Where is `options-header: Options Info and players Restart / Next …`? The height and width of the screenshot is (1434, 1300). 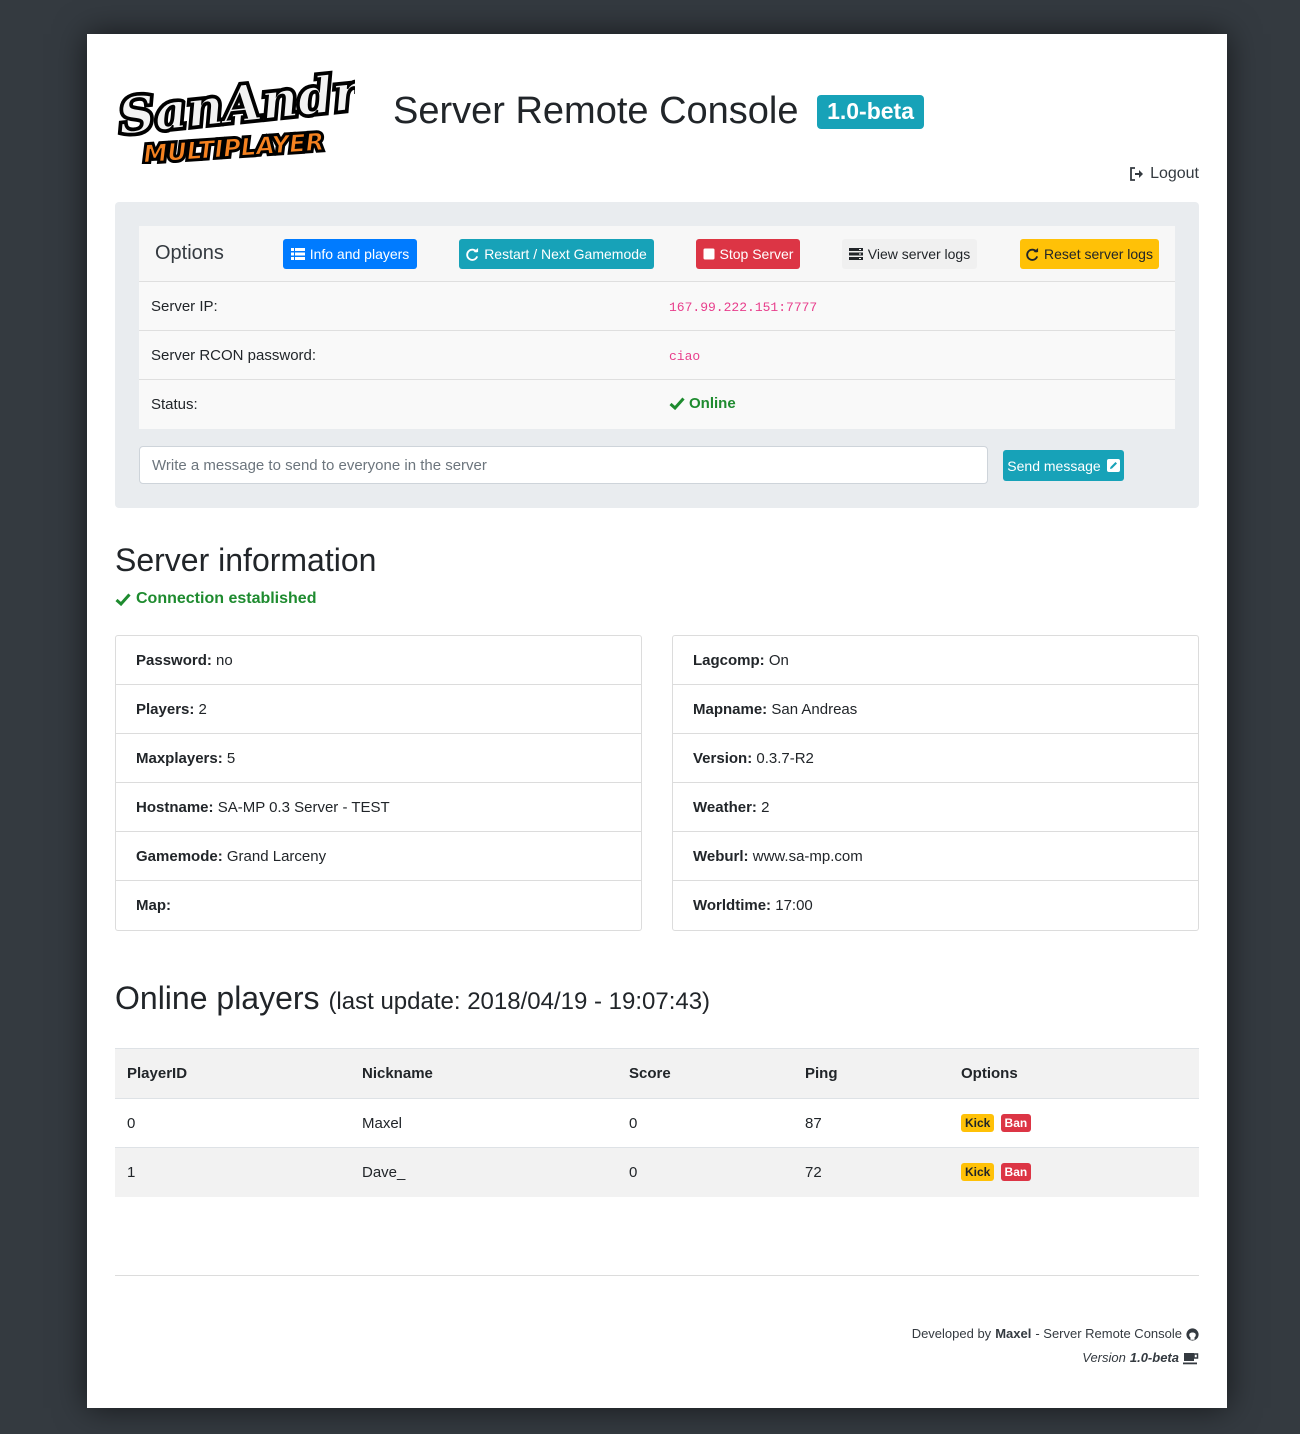 options-header: Options Info and players Restart / Next … is located at coordinates (657, 254).